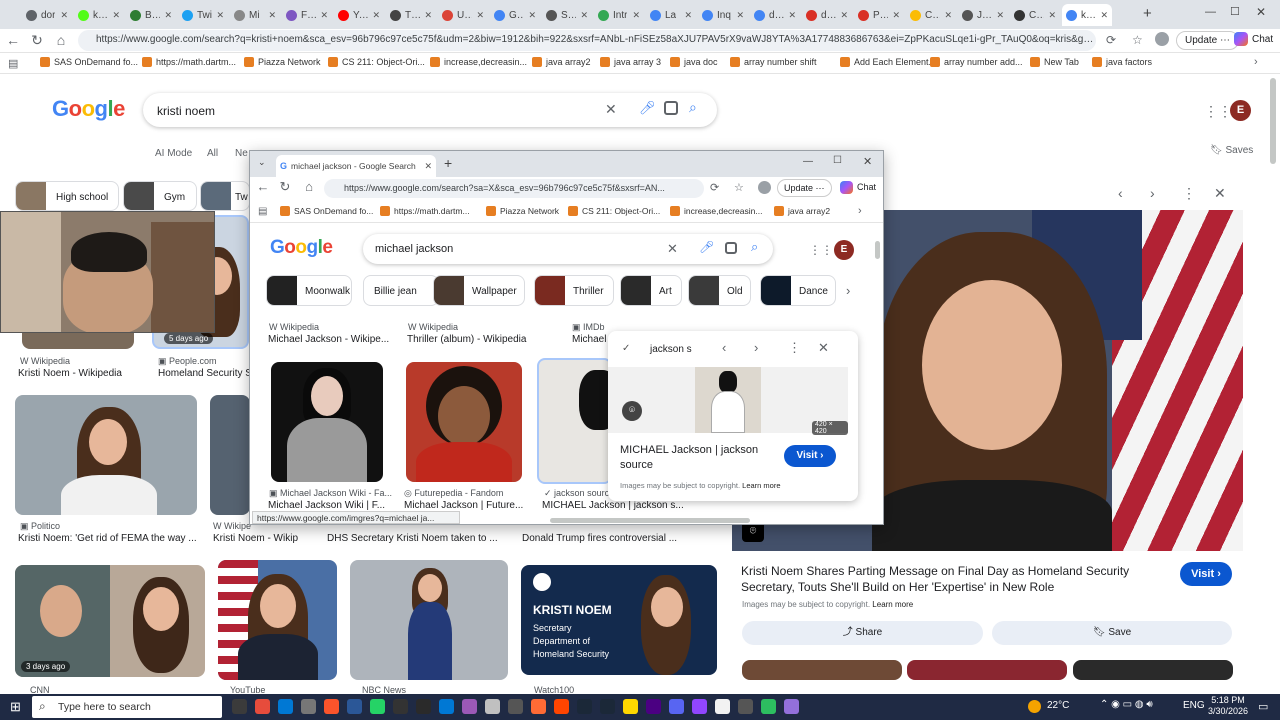 The height and width of the screenshot is (720, 1280). Describe the element at coordinates (411, 15) in the screenshot. I see `browser-tab: The✕` at that location.